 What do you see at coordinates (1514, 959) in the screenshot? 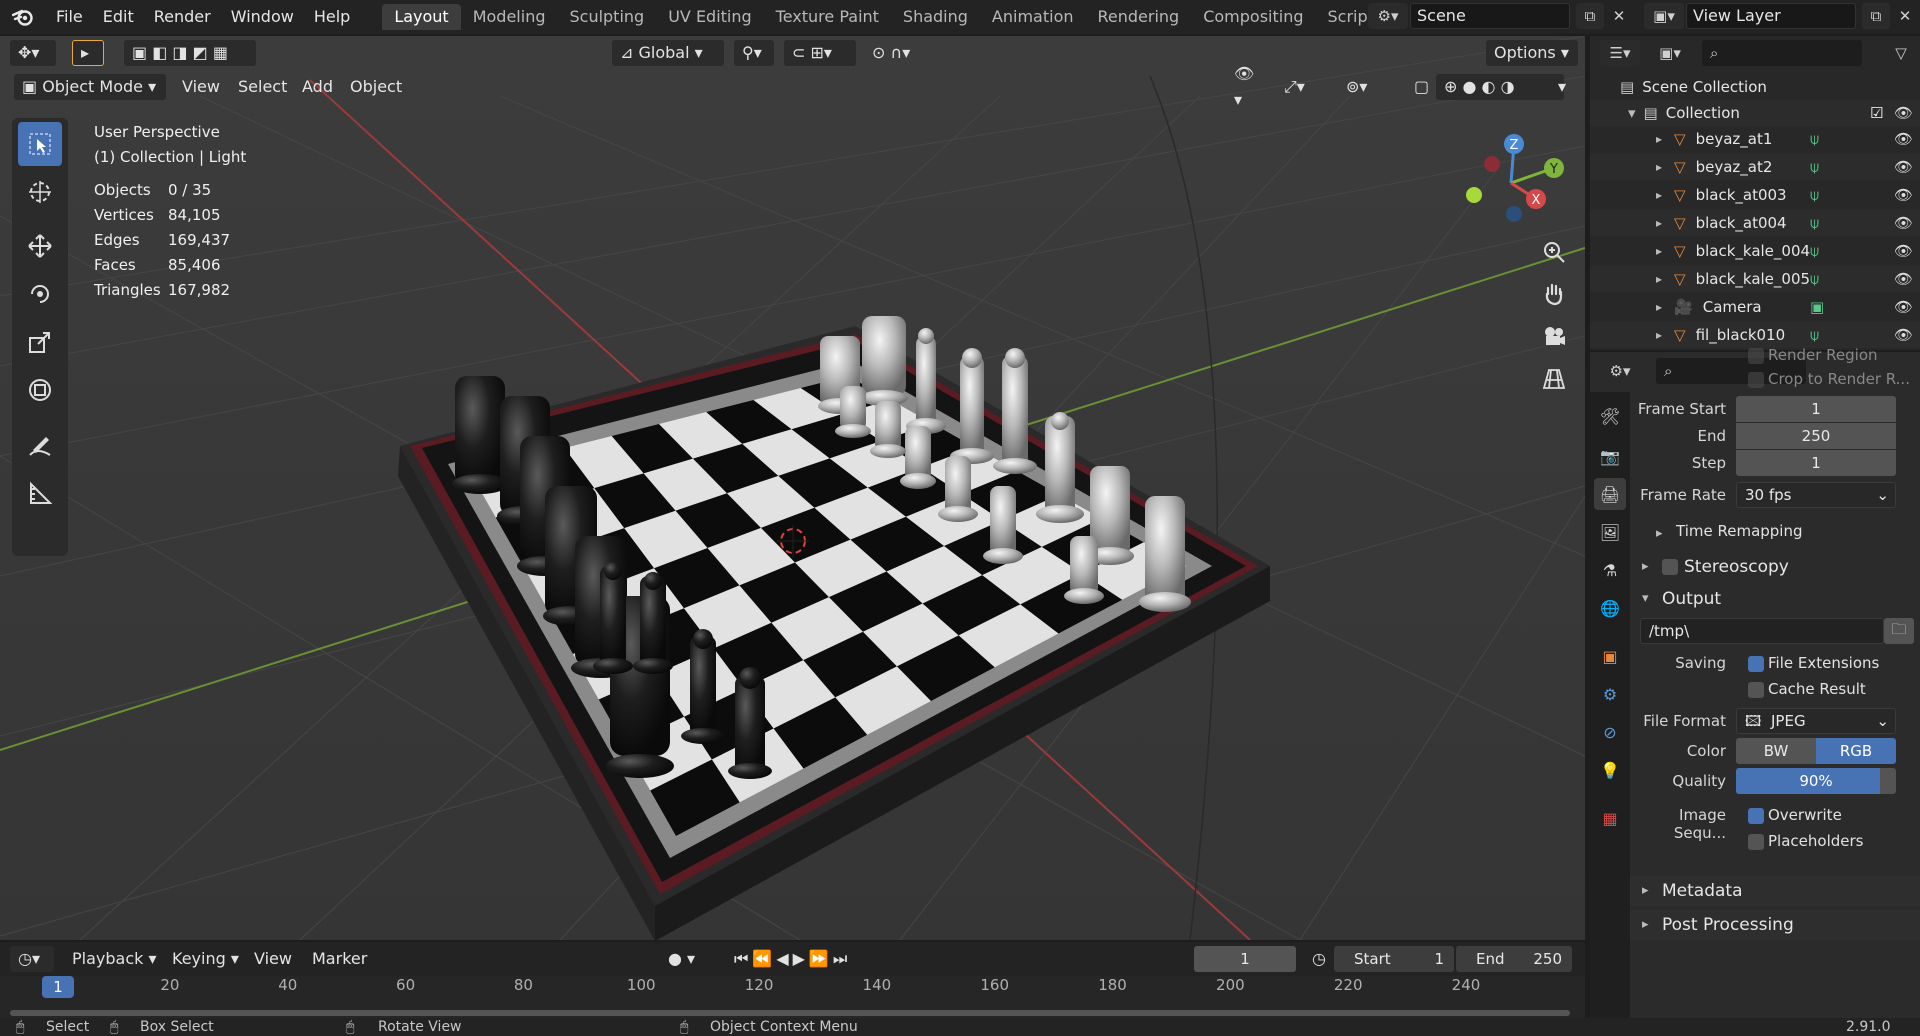
I see `end-frame-field: End 250` at bounding box center [1514, 959].